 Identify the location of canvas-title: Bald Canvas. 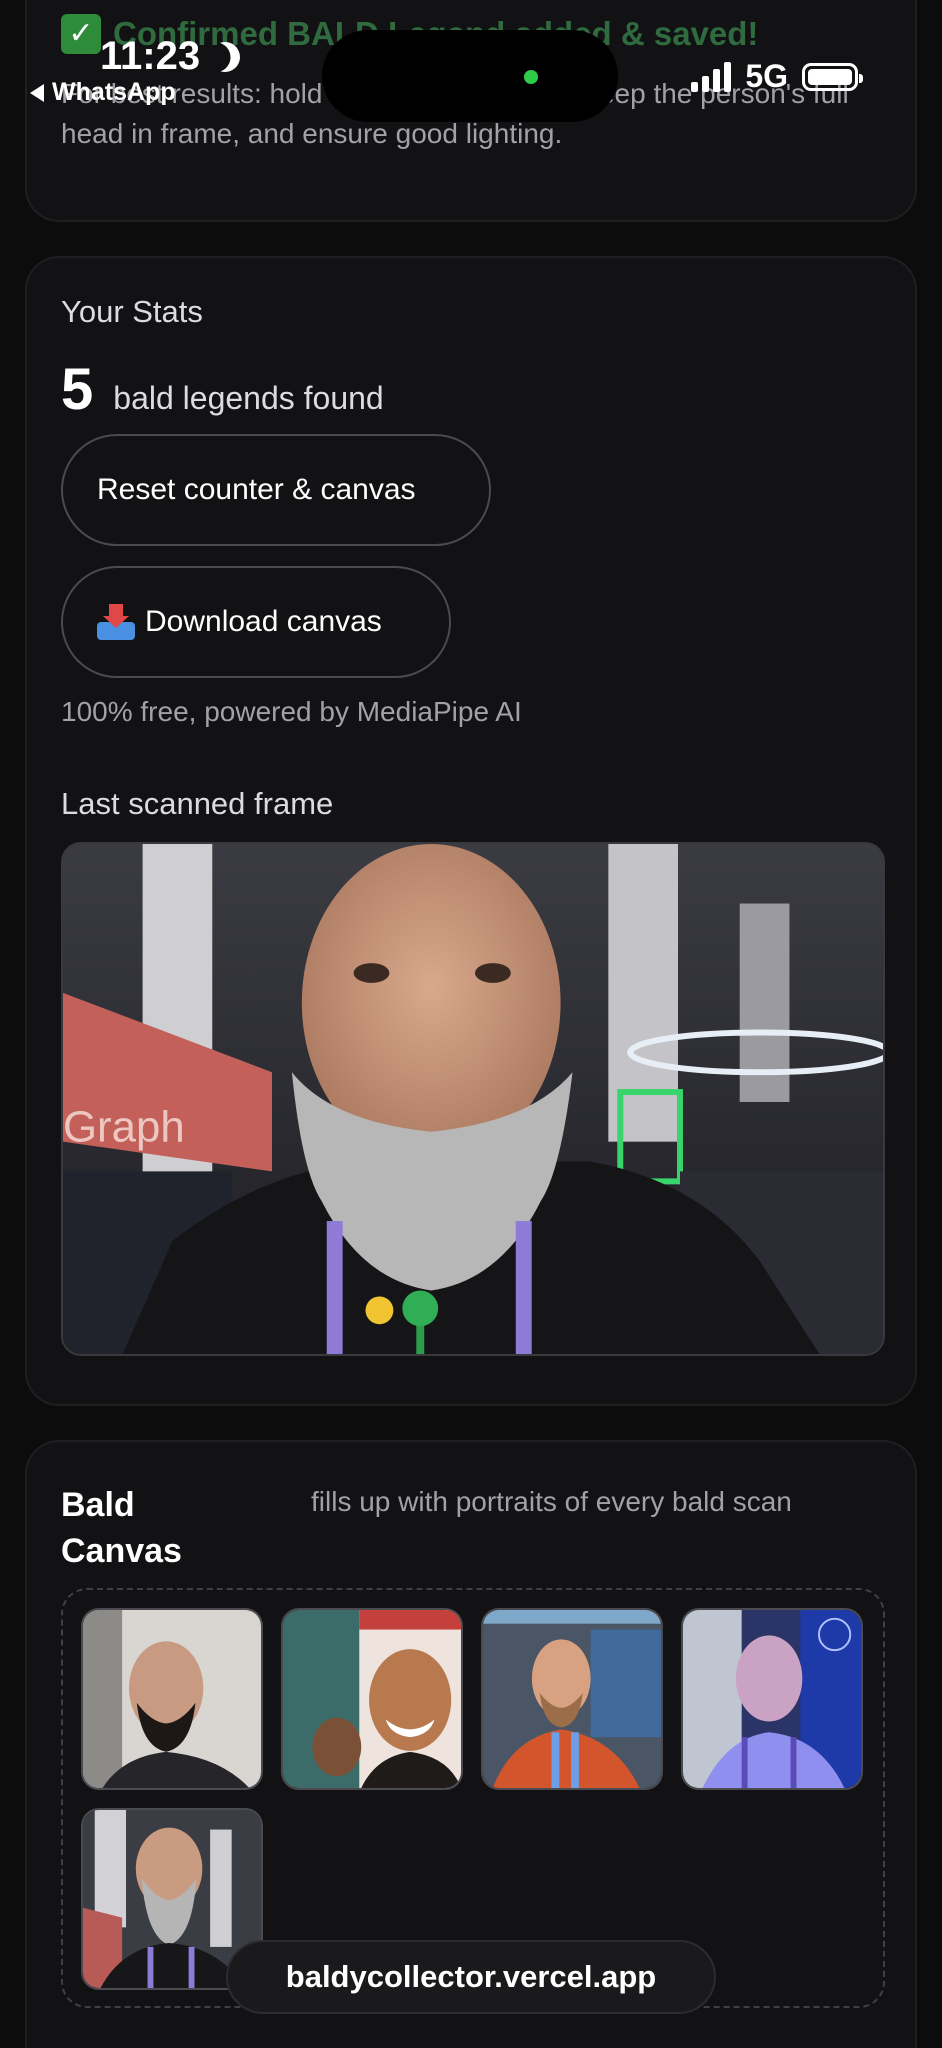
(121, 1528).